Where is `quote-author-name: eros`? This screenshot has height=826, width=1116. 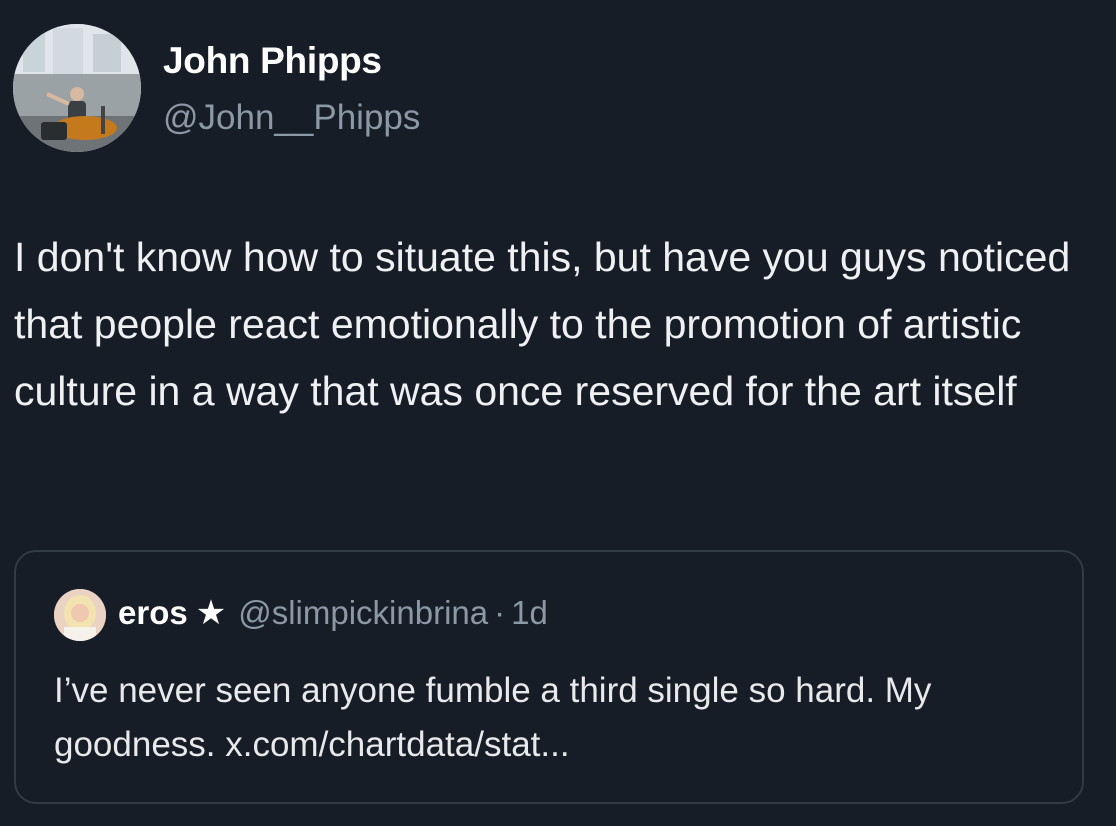
quote-author-name: eros is located at coordinates (153, 613).